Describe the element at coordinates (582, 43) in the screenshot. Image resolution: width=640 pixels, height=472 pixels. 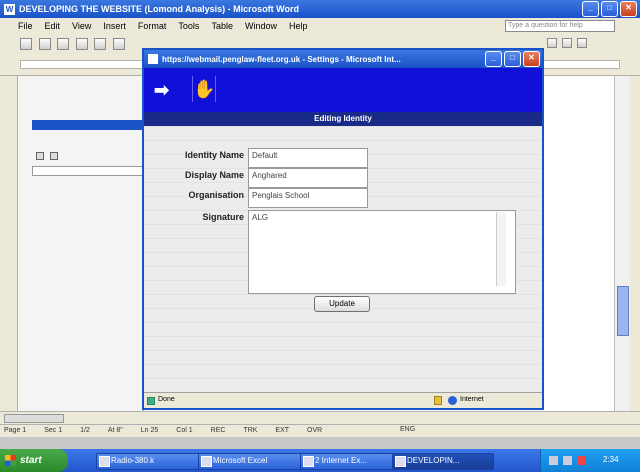
I see `bullets-icon` at that location.